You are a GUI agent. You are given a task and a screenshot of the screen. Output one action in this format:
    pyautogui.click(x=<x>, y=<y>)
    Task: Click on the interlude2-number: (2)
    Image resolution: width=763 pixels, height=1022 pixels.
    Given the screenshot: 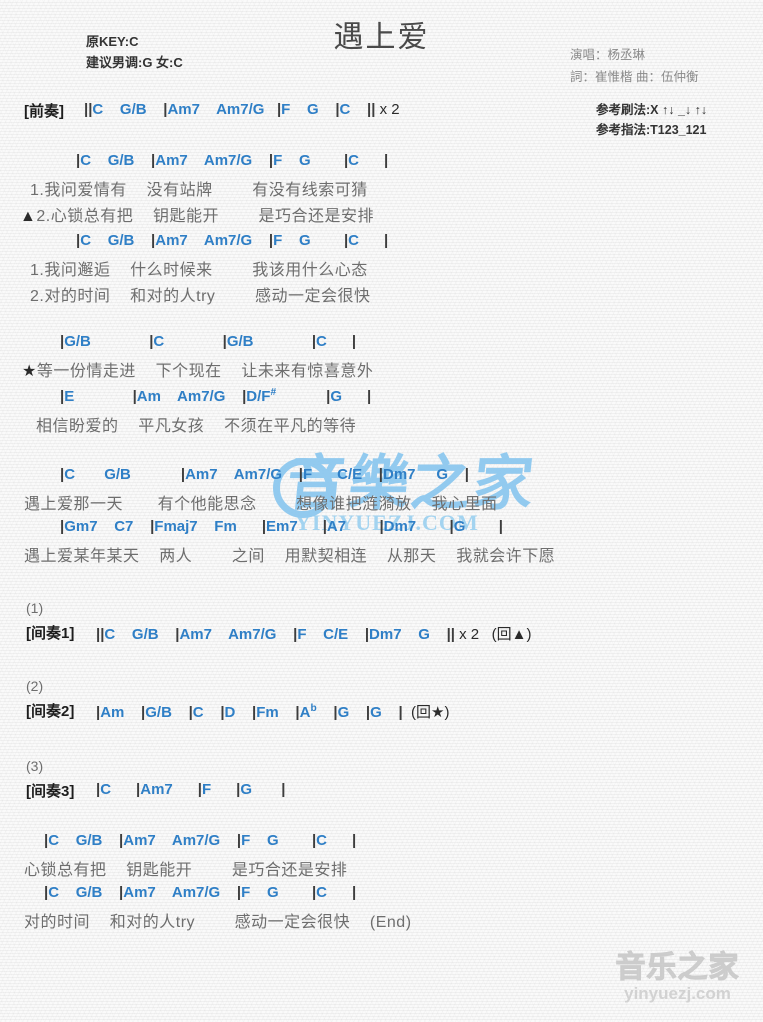 What is the action you would take?
    pyautogui.click(x=35, y=686)
    